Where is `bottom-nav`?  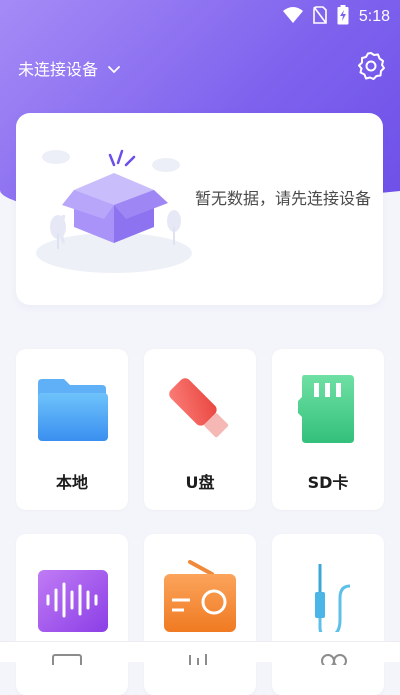 bottom-nav is located at coordinates (200, 654).